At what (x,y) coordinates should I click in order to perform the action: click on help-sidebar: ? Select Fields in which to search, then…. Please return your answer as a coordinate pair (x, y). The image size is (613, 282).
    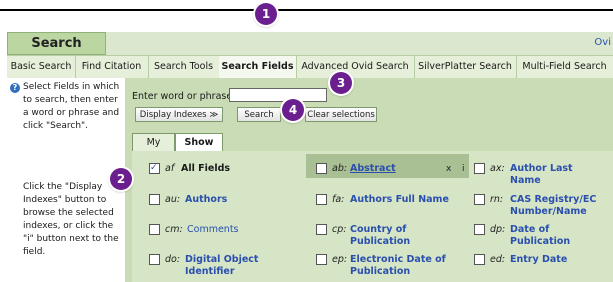
    Looking at the image, I should click on (66, 180).